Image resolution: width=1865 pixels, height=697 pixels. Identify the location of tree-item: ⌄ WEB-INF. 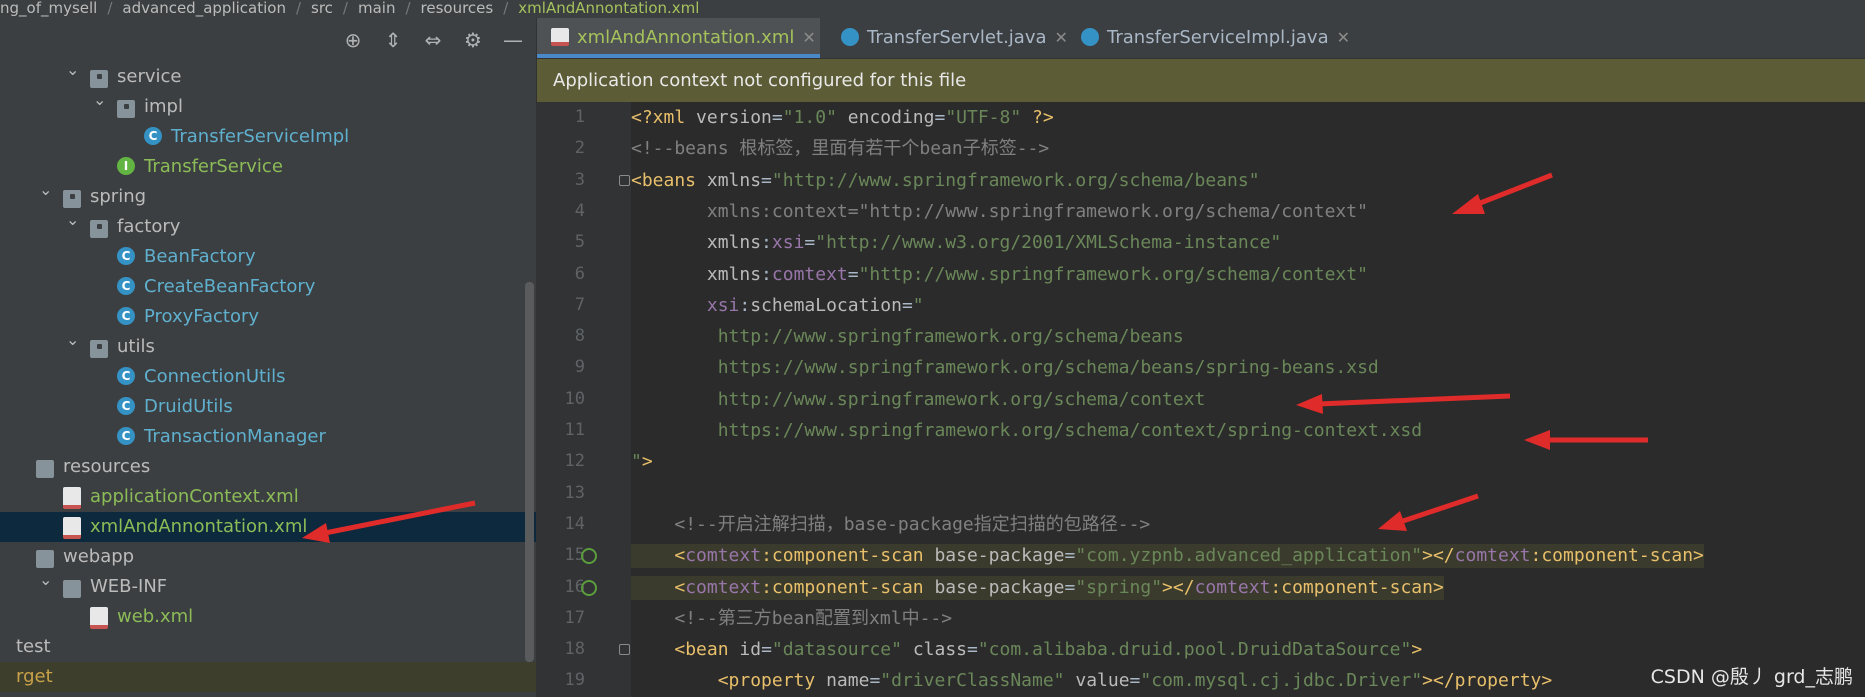
(268, 586).